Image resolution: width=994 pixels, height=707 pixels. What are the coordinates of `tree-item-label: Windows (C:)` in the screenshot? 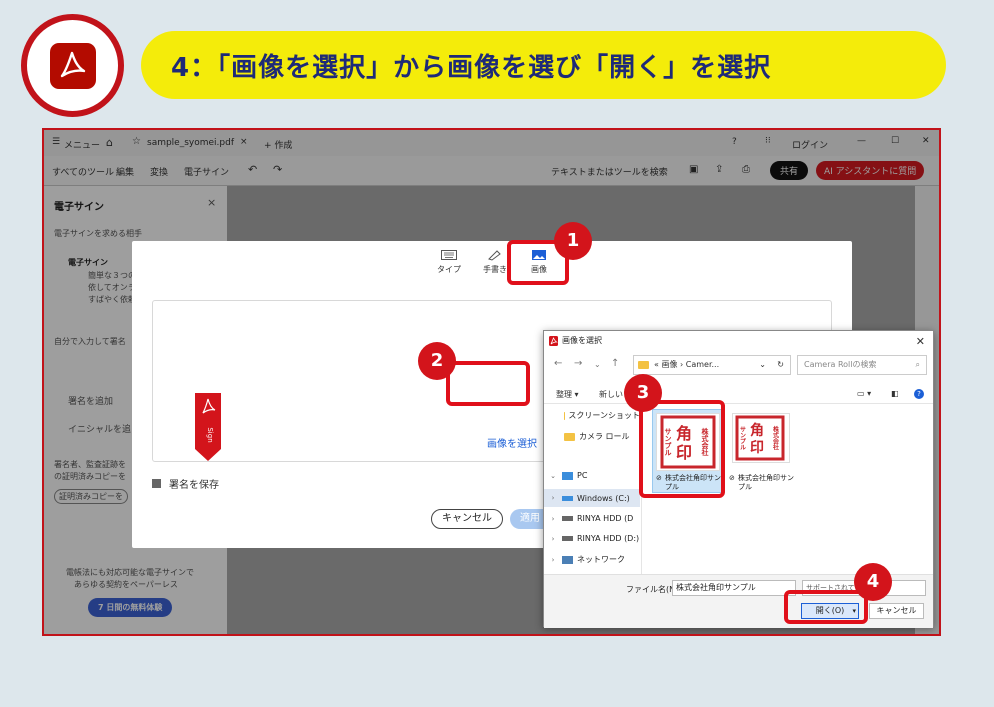 It's located at (603, 498).